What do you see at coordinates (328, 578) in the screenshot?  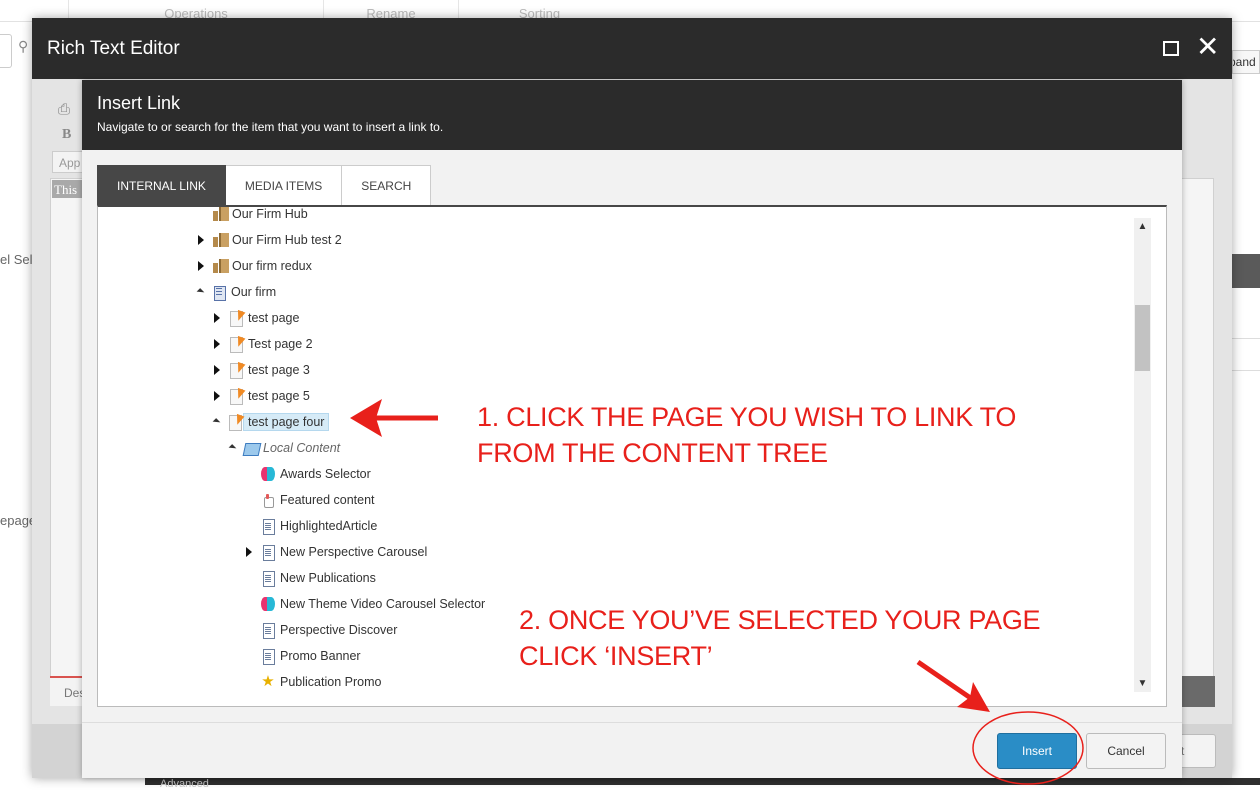 I see `tree-item-label: New Publications` at bounding box center [328, 578].